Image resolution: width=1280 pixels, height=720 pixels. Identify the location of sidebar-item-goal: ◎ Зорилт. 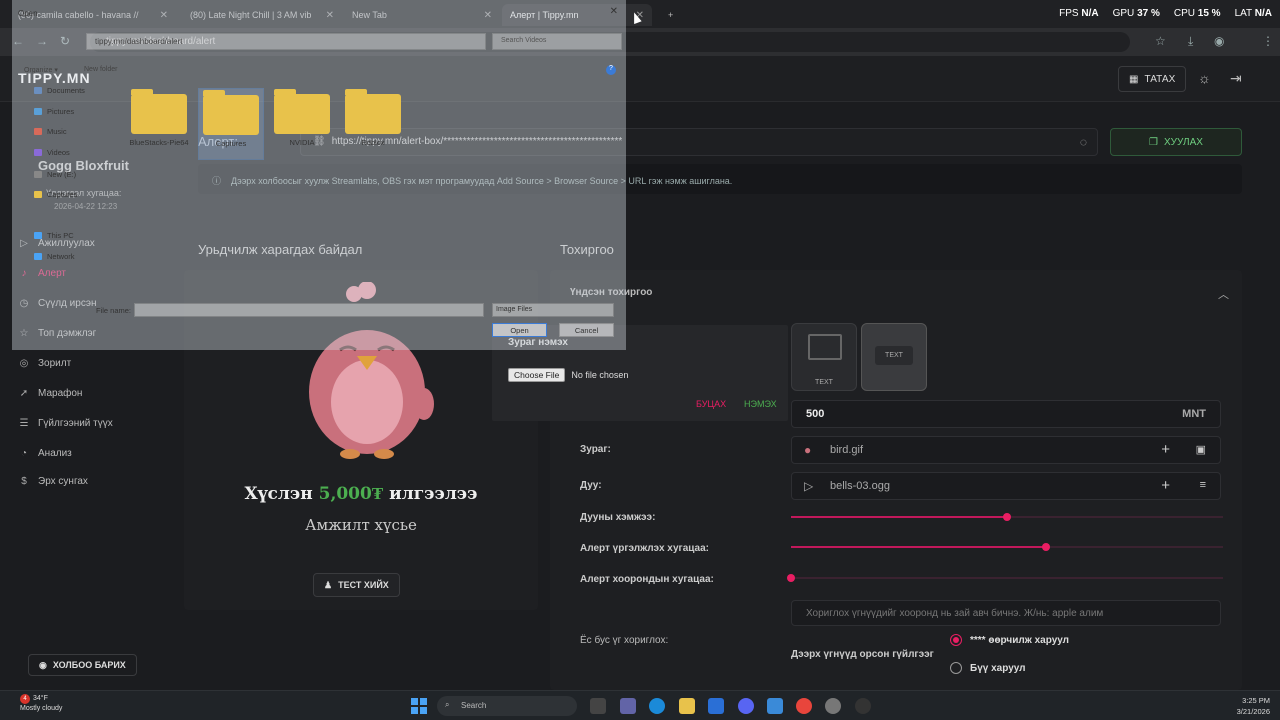
(45, 363).